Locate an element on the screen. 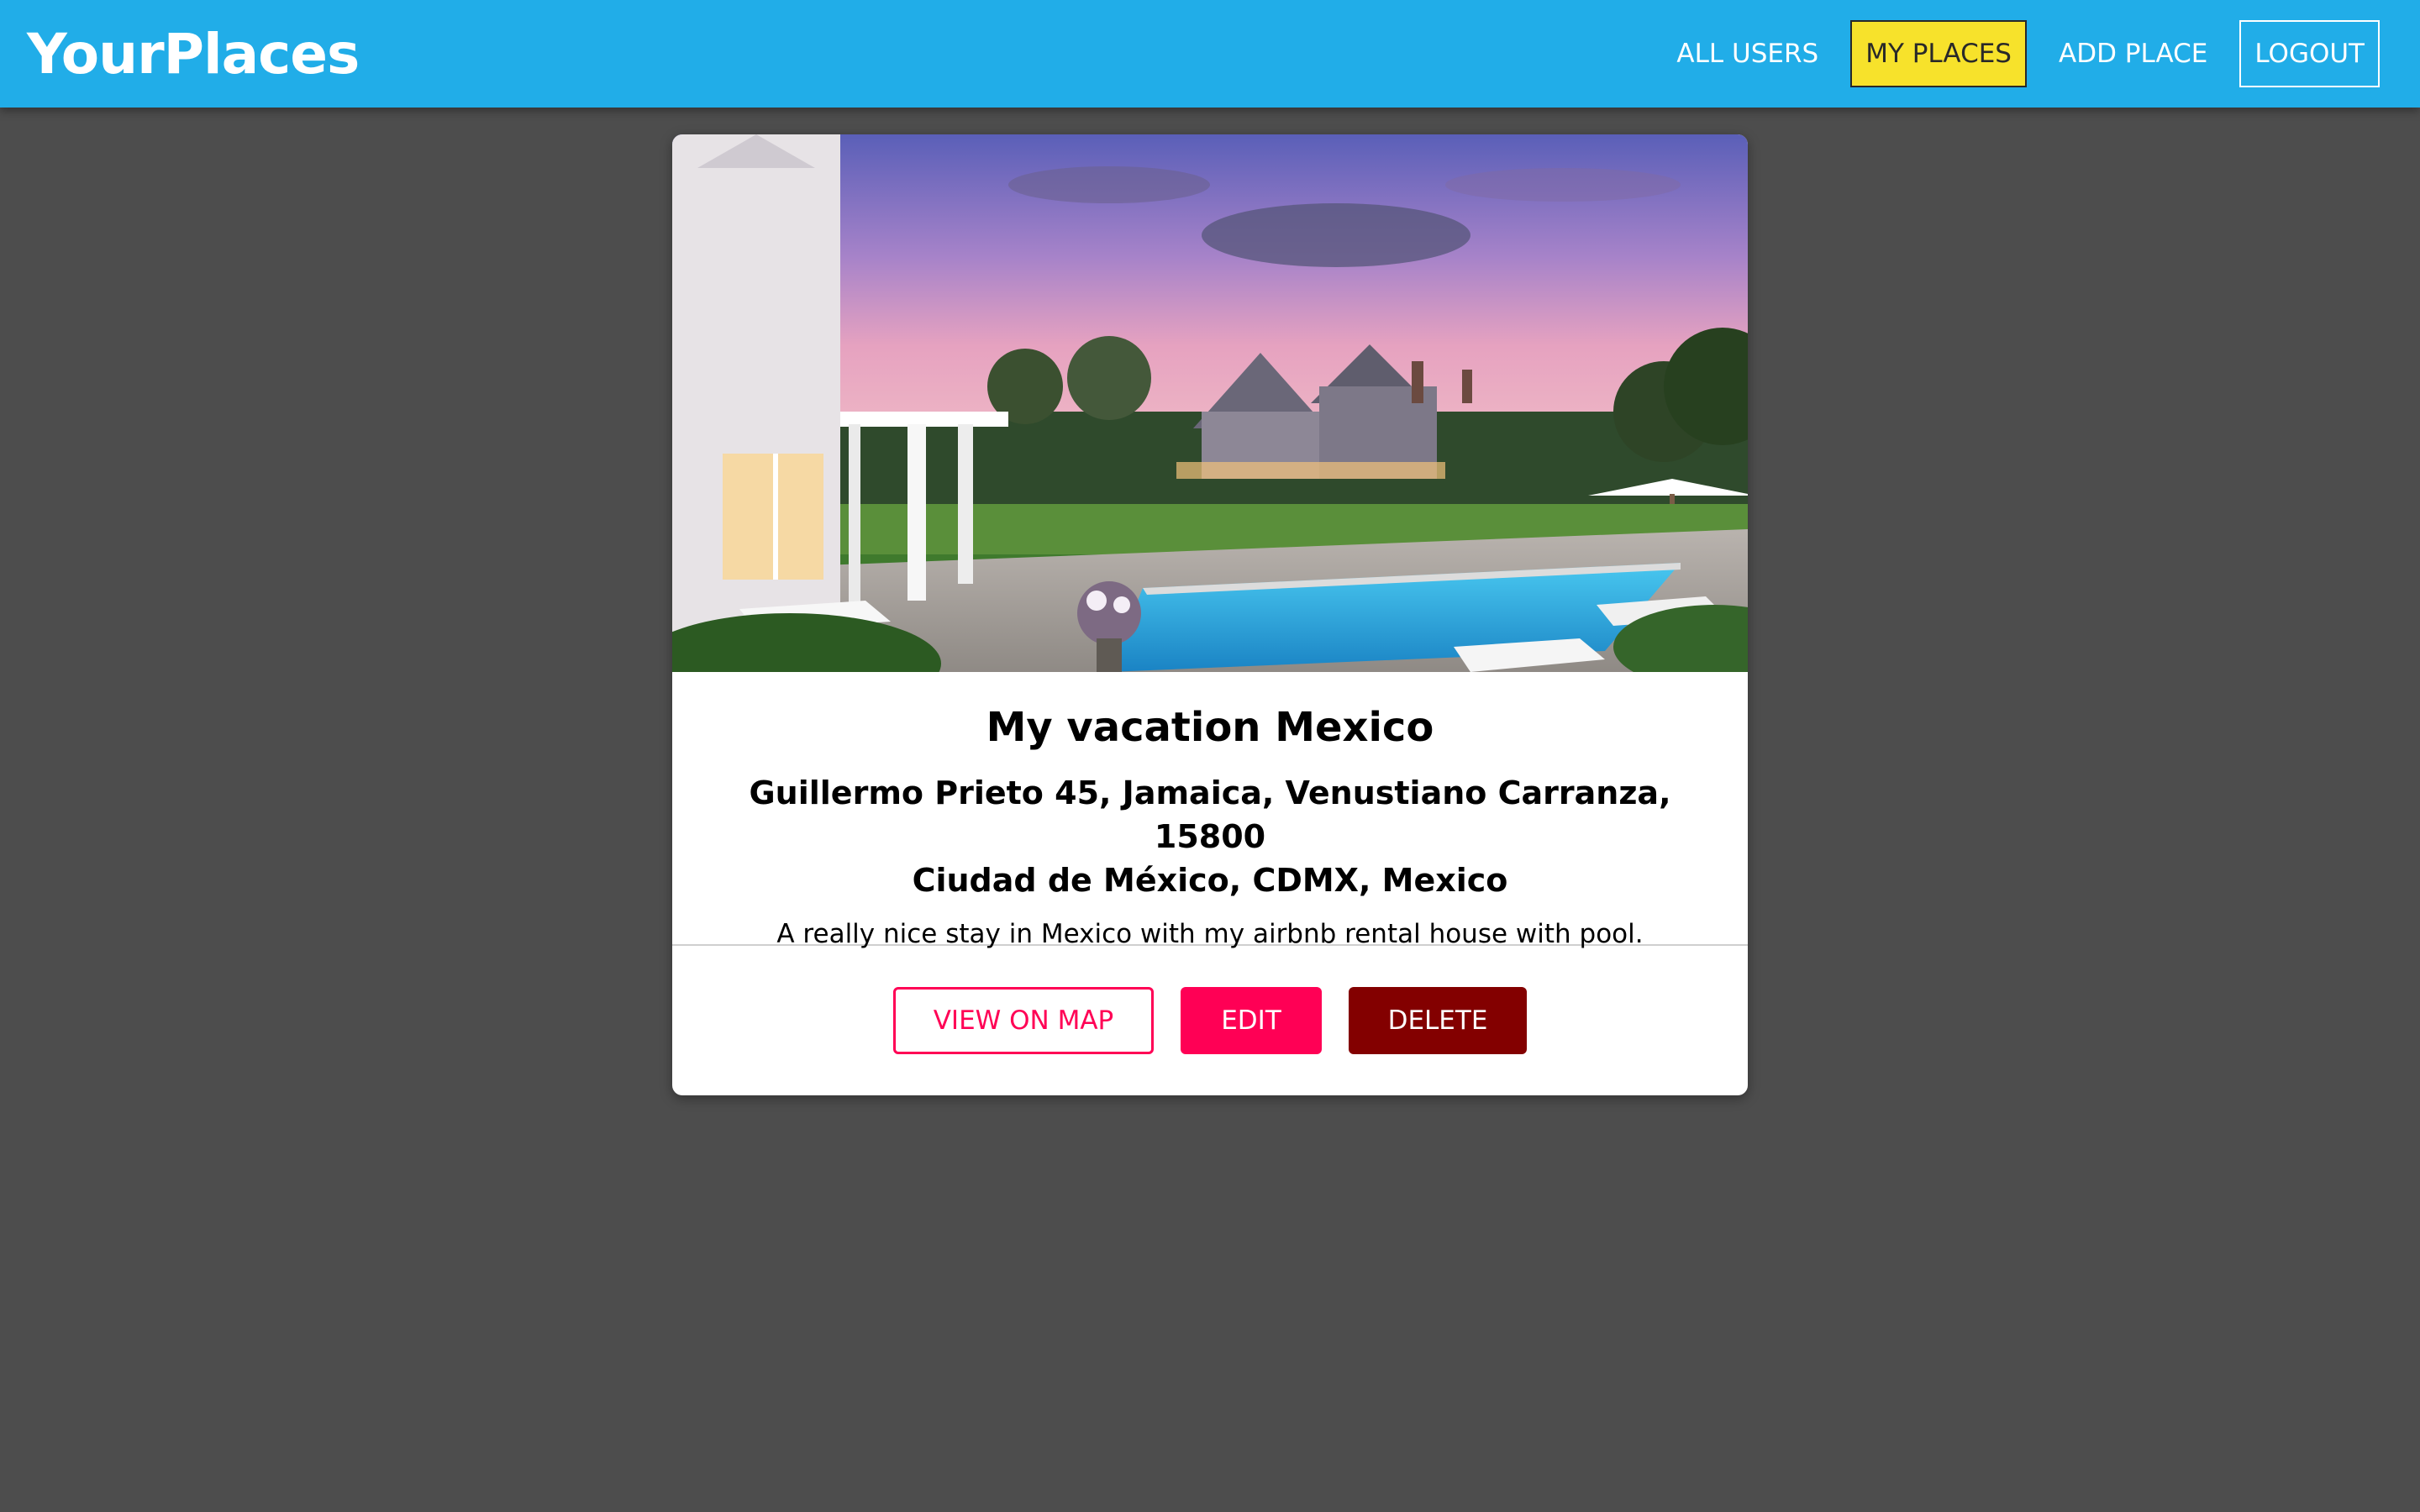  nav-link-all-users: ALL USERS is located at coordinates (1747, 53).